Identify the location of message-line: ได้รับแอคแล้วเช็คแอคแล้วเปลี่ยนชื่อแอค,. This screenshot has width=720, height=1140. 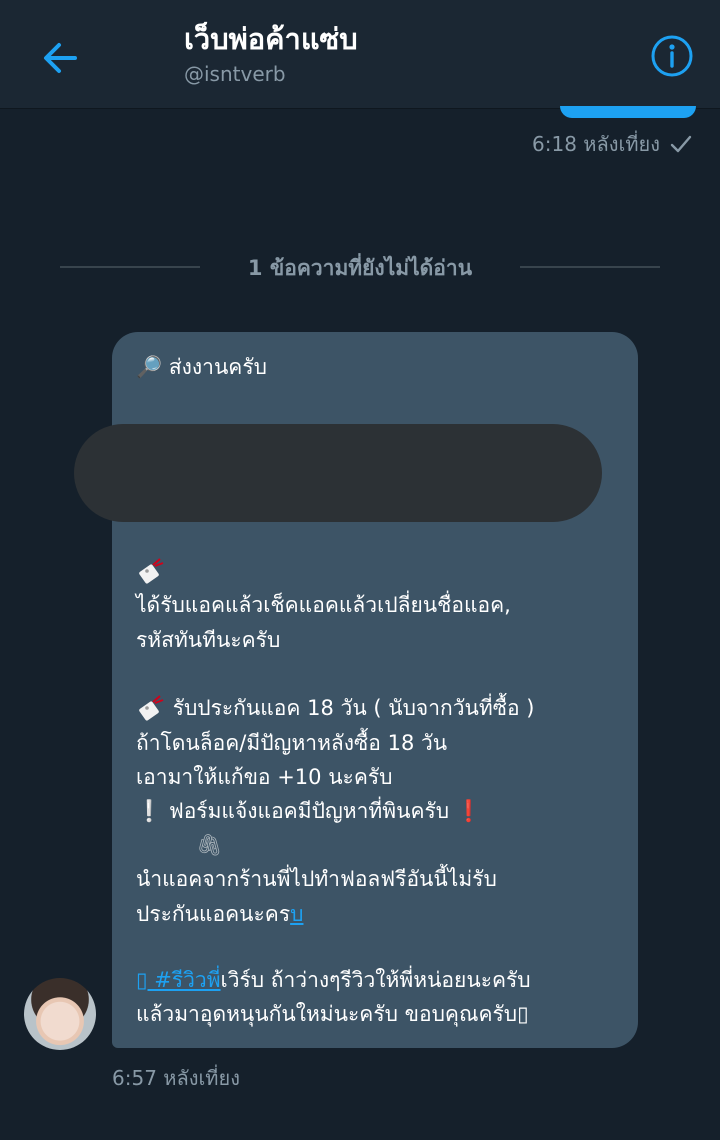
(323, 605).